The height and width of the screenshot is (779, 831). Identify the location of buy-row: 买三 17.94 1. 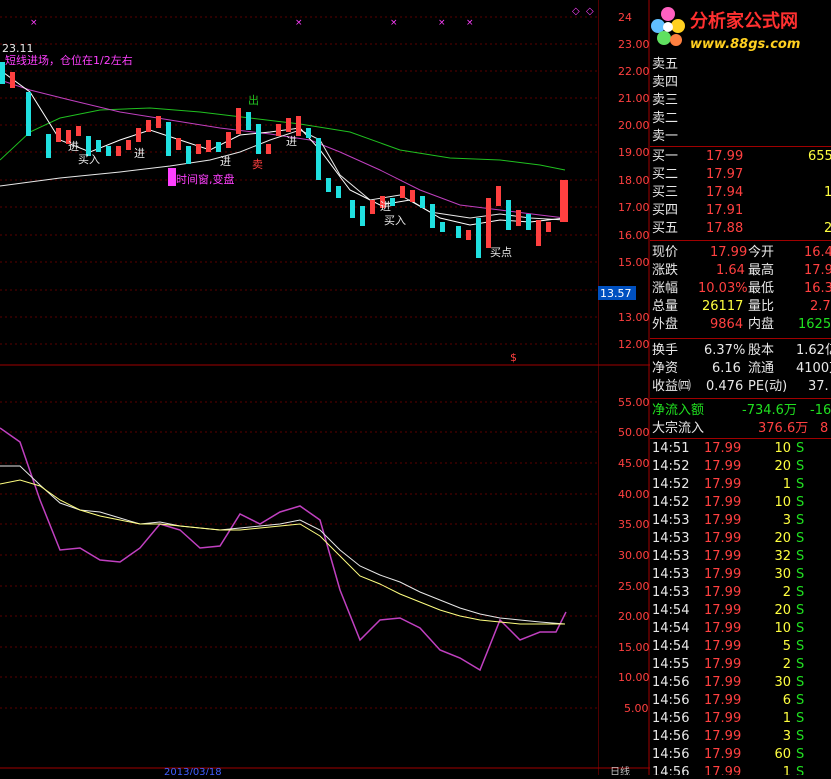
(740, 193).